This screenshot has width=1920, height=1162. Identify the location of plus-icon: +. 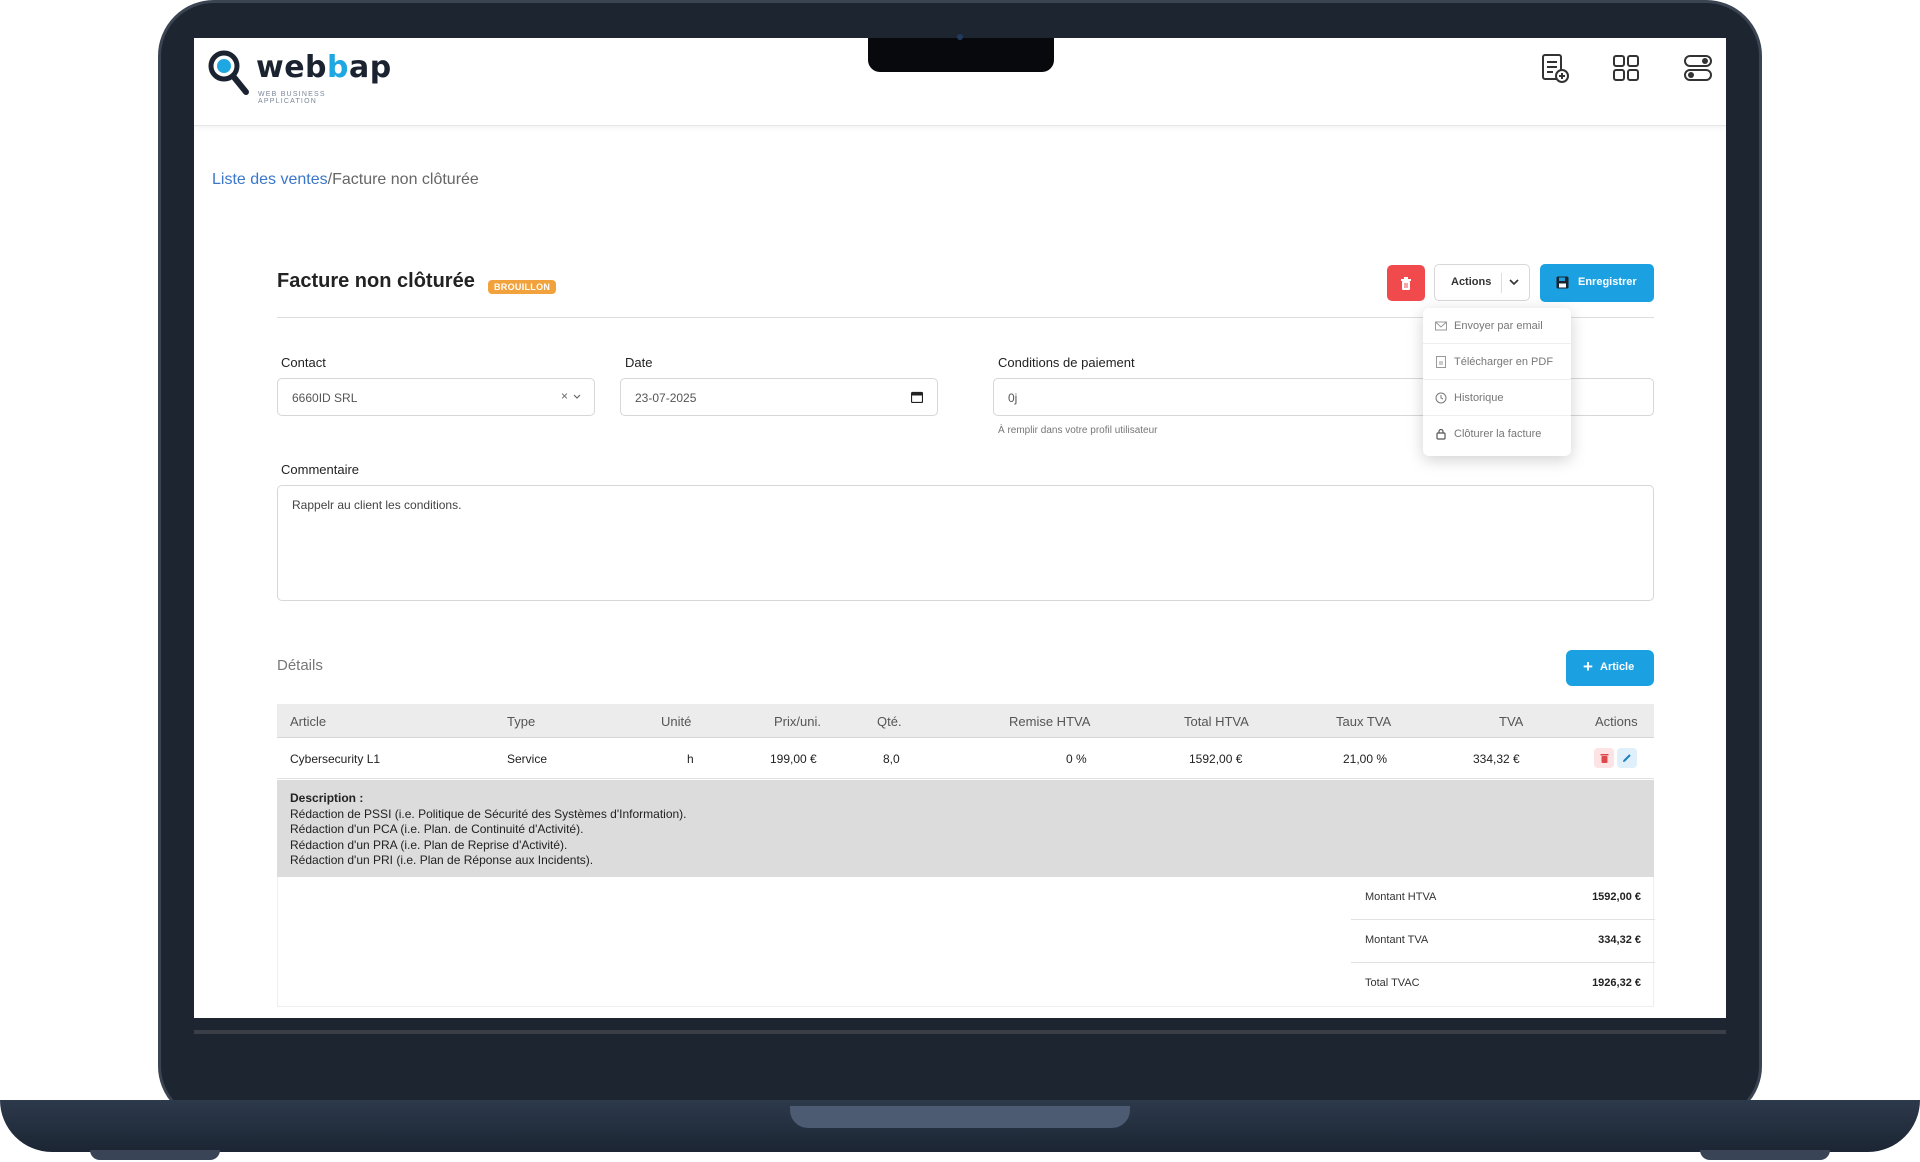
(1588, 666).